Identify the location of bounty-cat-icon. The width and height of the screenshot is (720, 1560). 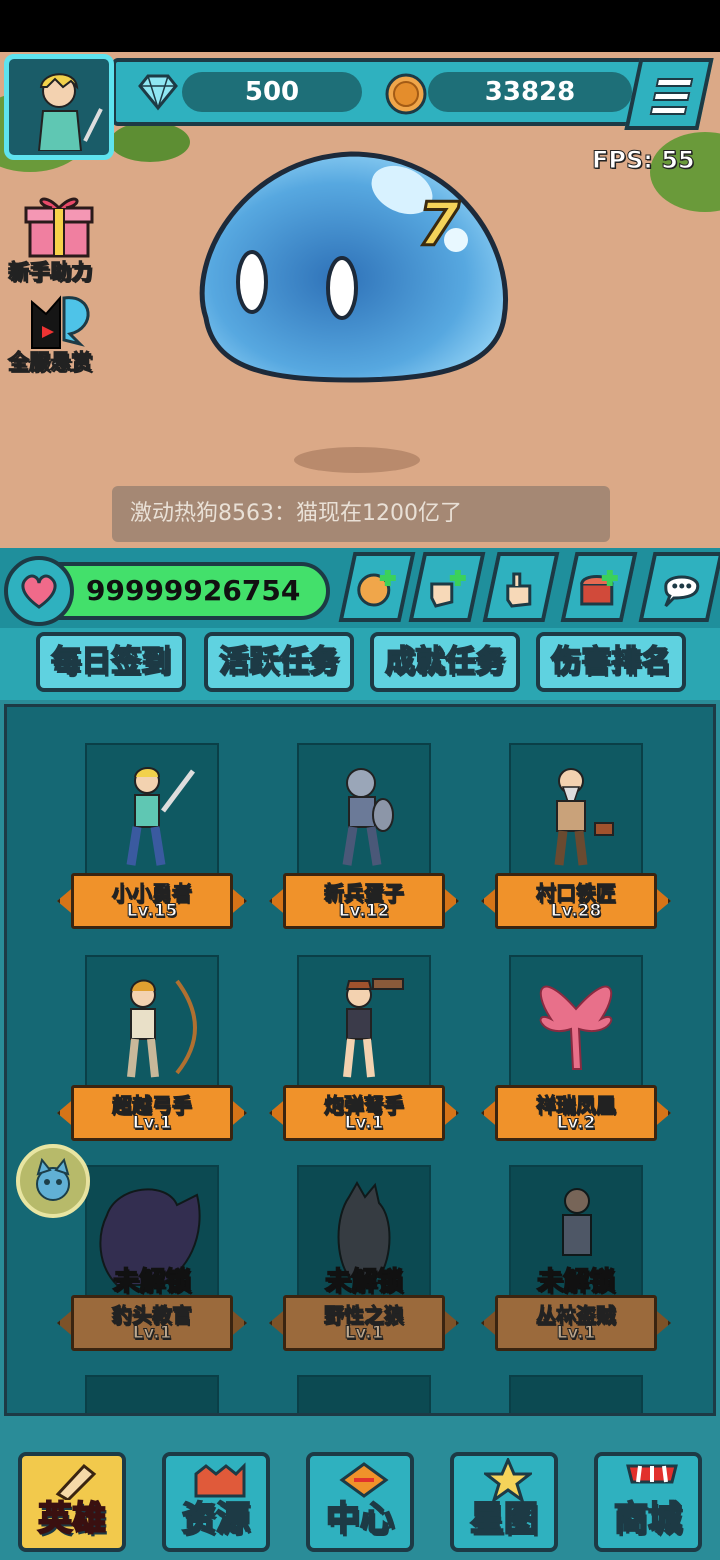
(60, 322).